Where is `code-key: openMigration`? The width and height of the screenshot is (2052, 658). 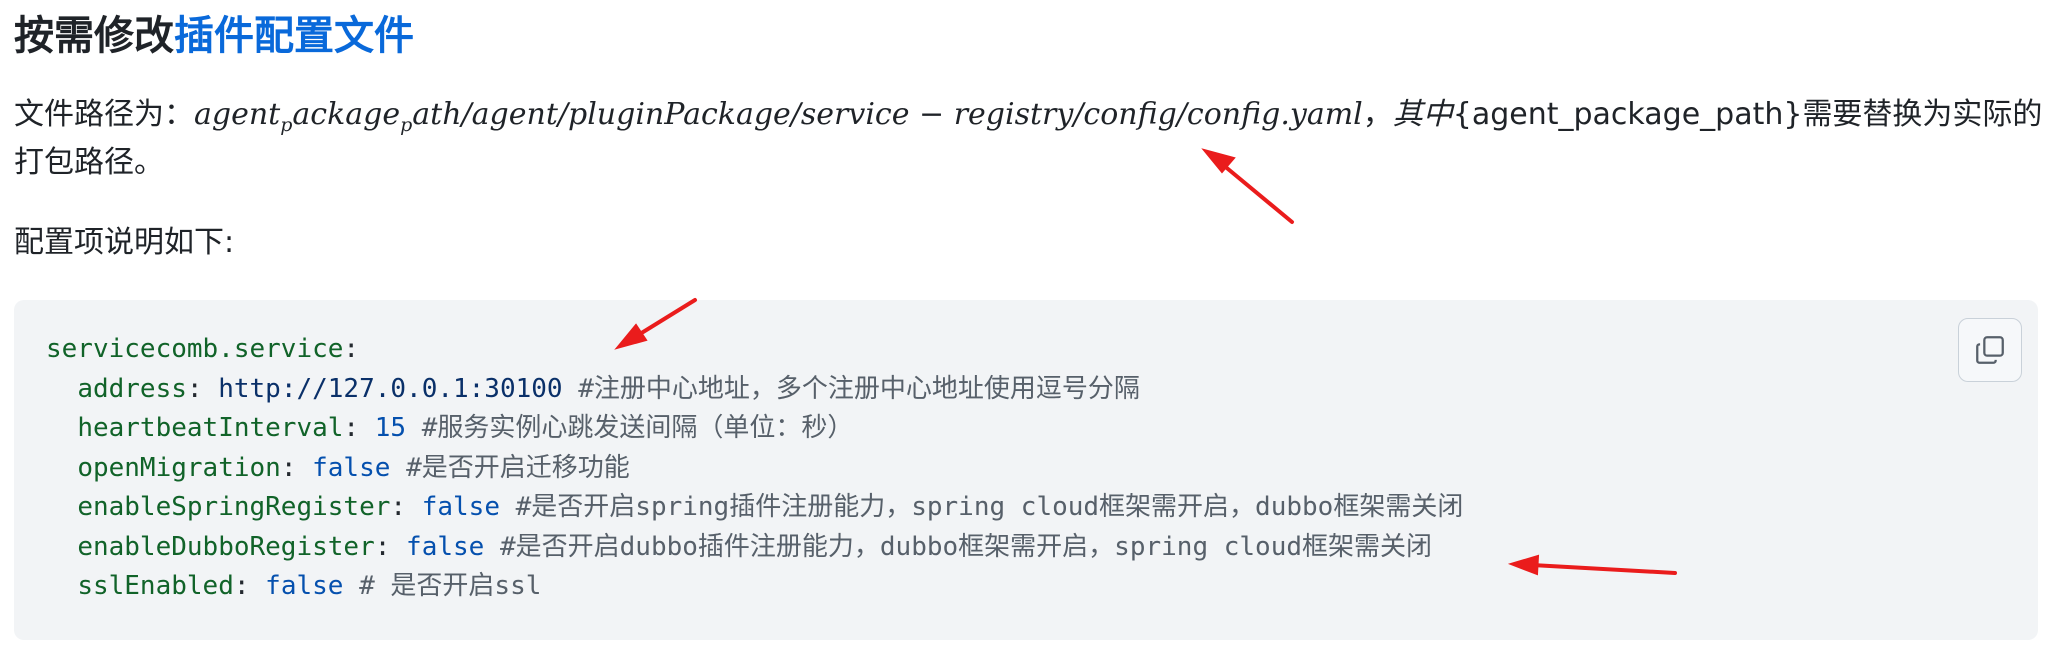
code-key: openMigration is located at coordinates (179, 467).